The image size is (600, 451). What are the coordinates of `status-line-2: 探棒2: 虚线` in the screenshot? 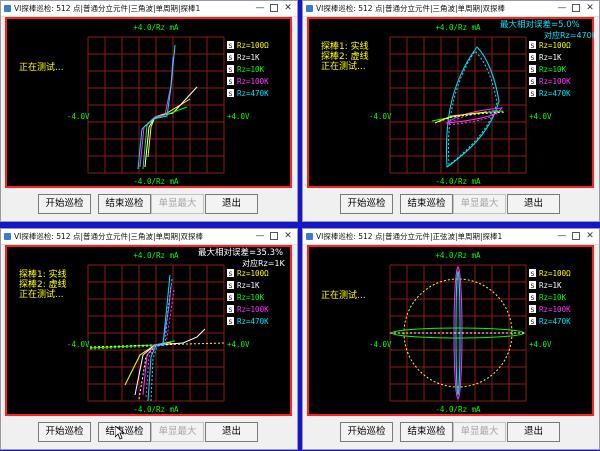 It's located at (345, 56).